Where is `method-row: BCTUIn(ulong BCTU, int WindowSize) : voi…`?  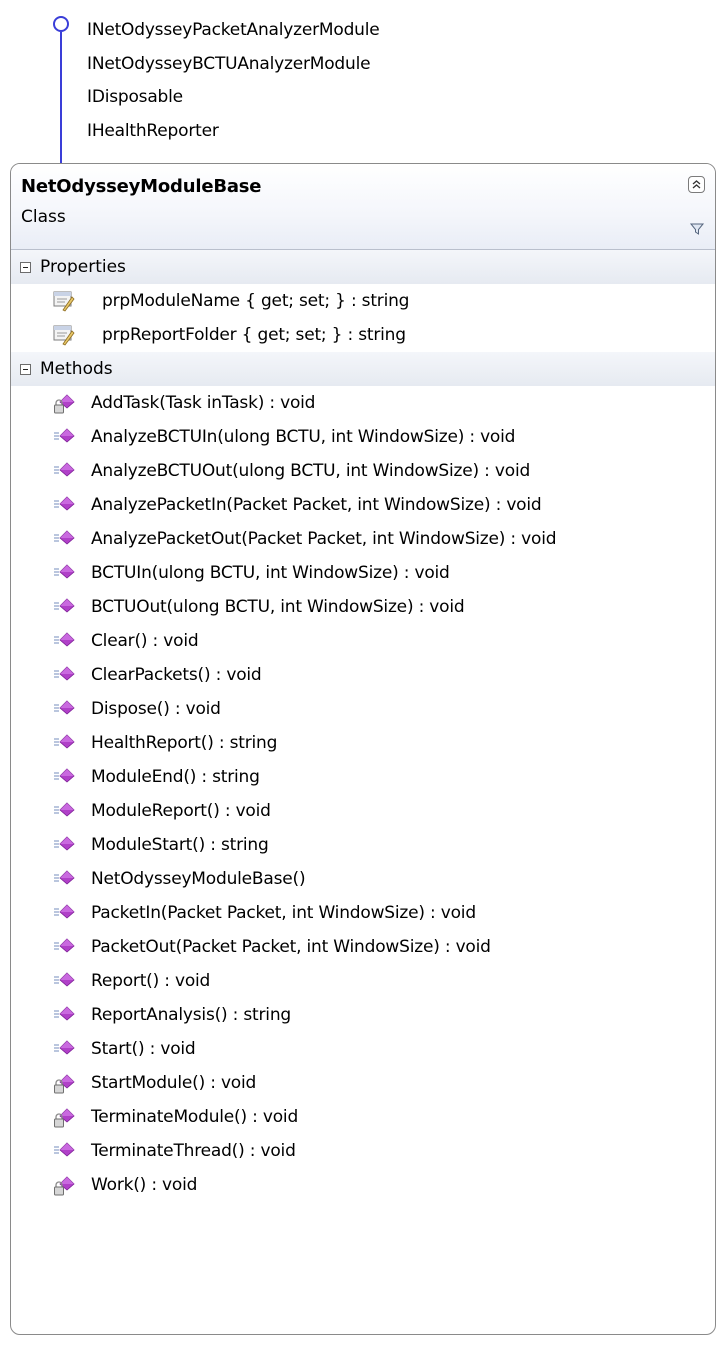
method-row: BCTUIn(ulong BCTU, int WindowSize) : voi… is located at coordinates (363, 573).